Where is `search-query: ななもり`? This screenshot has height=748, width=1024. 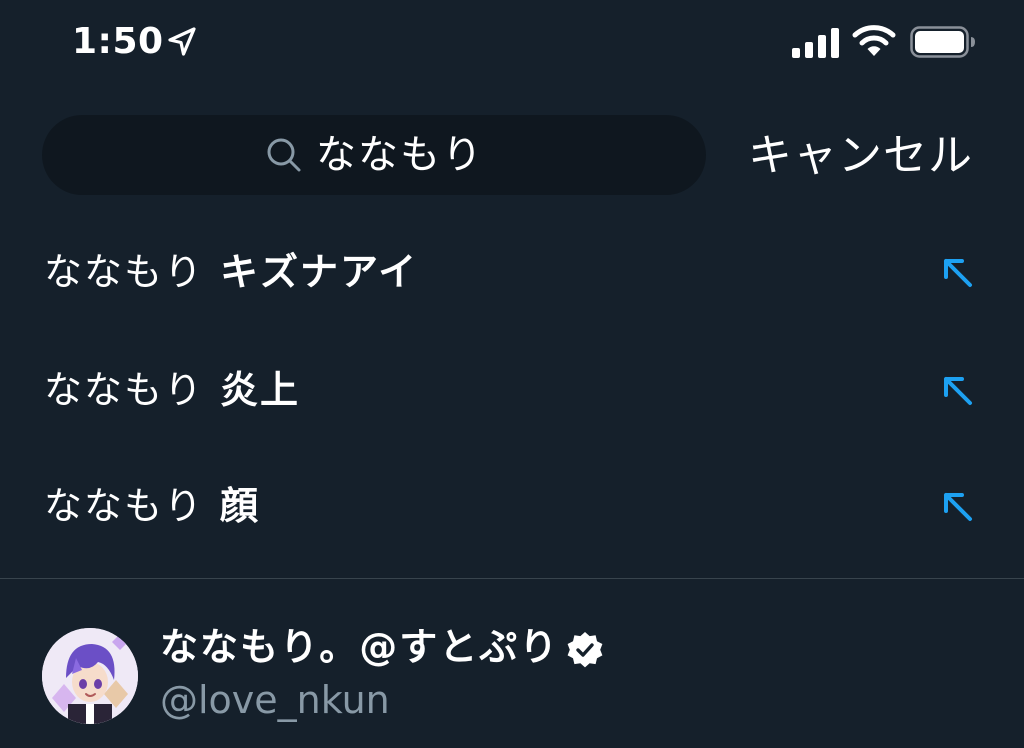
search-query: ななもり is located at coordinates (400, 155).